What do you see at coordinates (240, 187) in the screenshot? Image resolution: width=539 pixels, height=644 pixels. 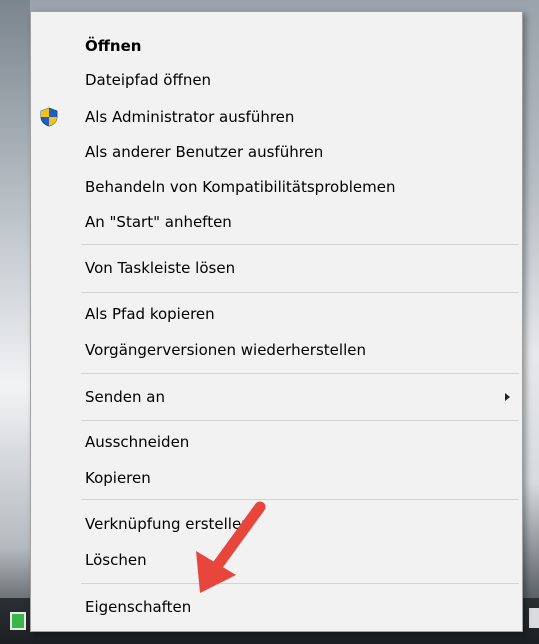 I see `menu-item-label: Behandeln von Kompatibilitätsproblemen` at bounding box center [240, 187].